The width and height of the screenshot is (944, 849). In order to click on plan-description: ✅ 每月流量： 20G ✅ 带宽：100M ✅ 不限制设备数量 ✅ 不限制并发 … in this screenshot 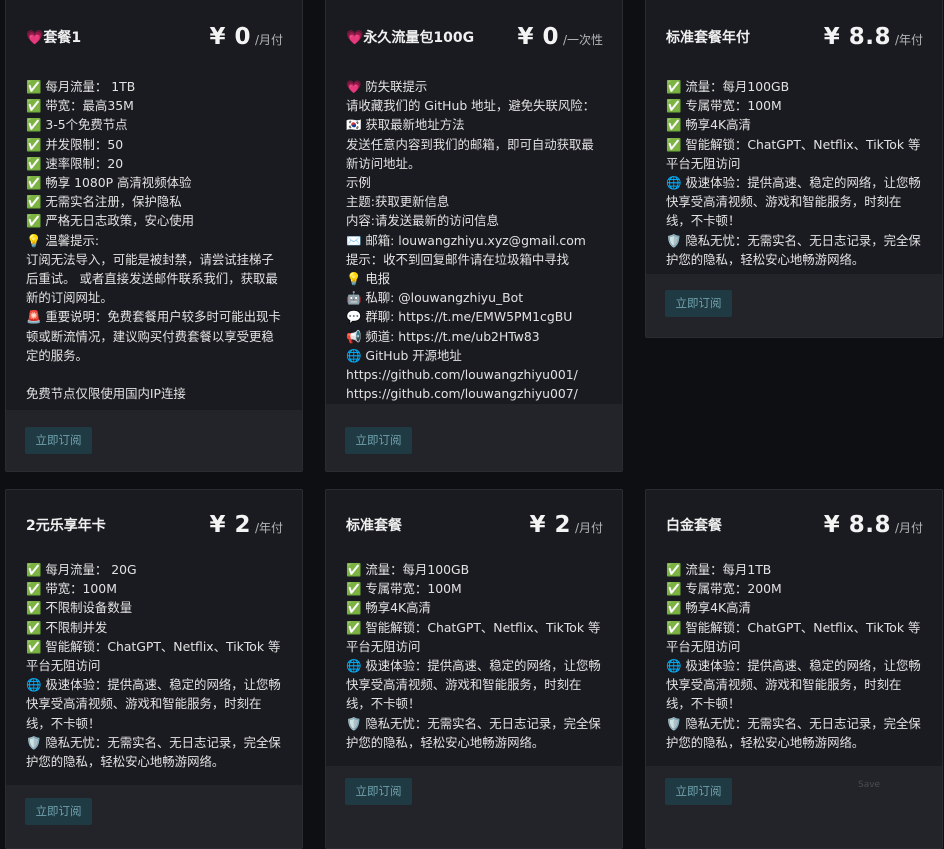, I will do `click(154, 665)`.